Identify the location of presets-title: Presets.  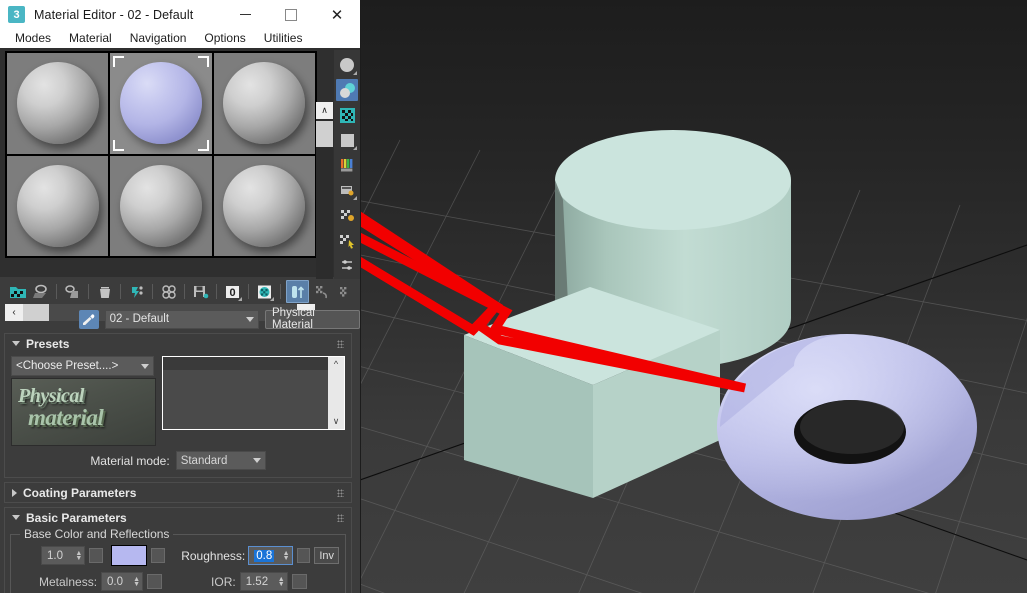
(48, 343).